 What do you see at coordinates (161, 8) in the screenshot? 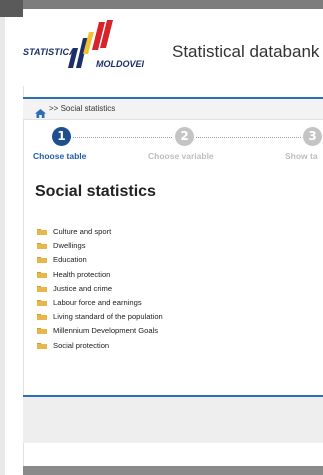
I see `window-top-bar` at bounding box center [161, 8].